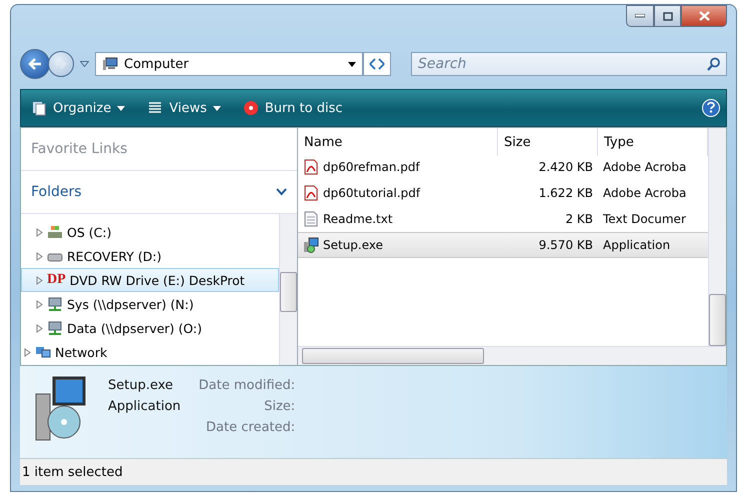 This screenshot has height=493, width=741. I want to click on help-icon, so click(711, 106).